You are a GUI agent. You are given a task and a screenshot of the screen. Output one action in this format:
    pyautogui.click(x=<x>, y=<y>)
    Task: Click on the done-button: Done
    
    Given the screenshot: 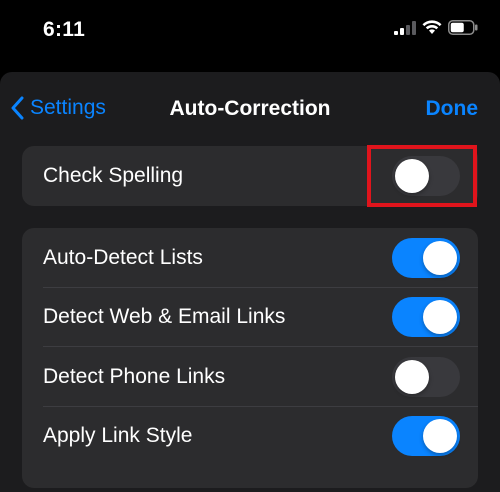 What is the action you would take?
    pyautogui.click(x=452, y=109)
    